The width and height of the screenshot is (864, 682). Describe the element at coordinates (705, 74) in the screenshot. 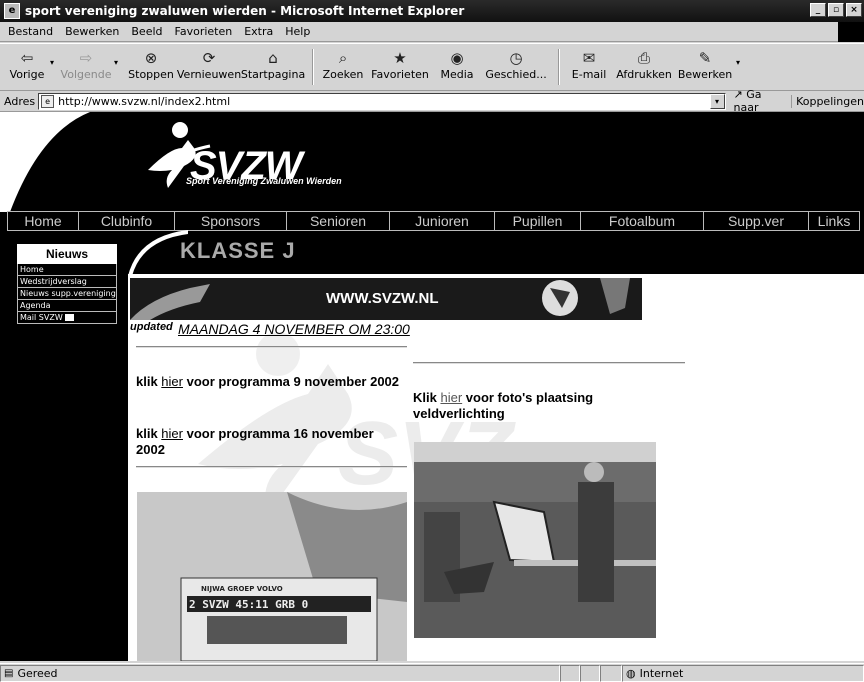

I see `edit-label: Bewerken` at that location.